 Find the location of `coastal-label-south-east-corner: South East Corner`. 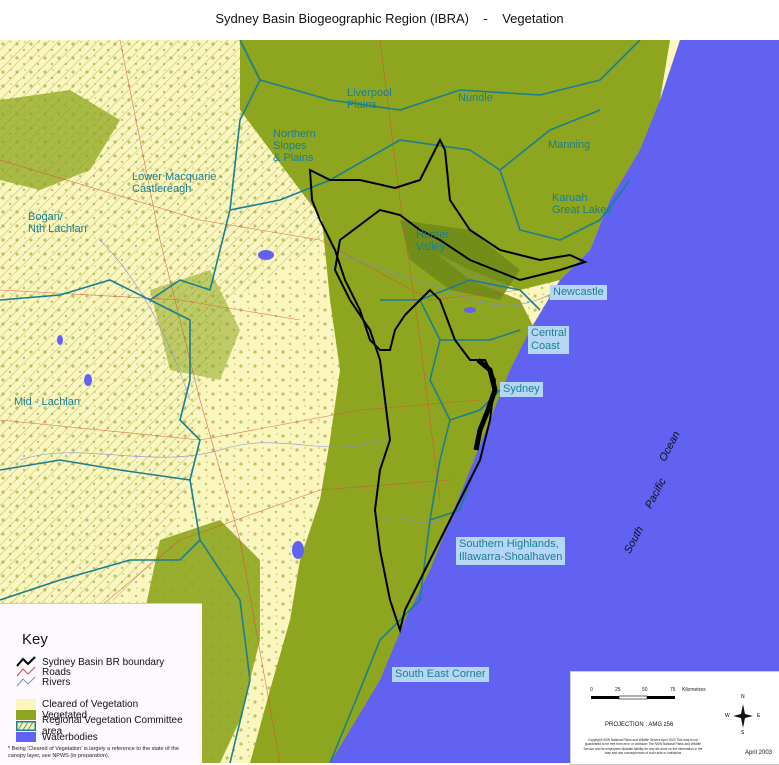

coastal-label-south-east-corner: South East Corner is located at coordinates (440, 674).